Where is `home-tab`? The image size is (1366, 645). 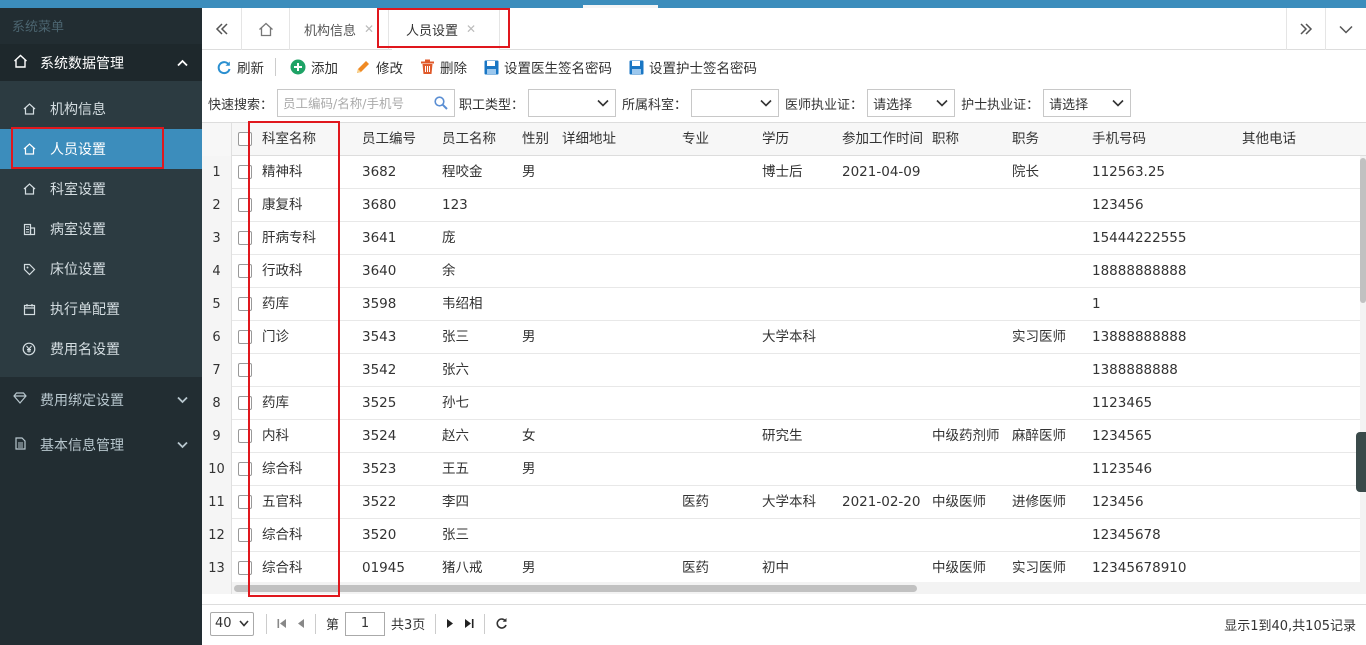 home-tab is located at coordinates (266, 29).